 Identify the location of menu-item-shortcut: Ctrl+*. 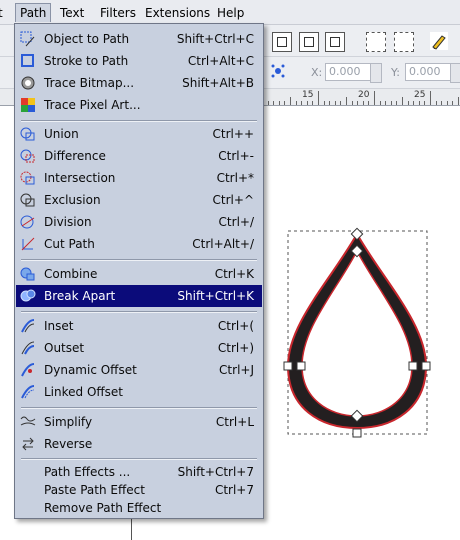
(235, 178).